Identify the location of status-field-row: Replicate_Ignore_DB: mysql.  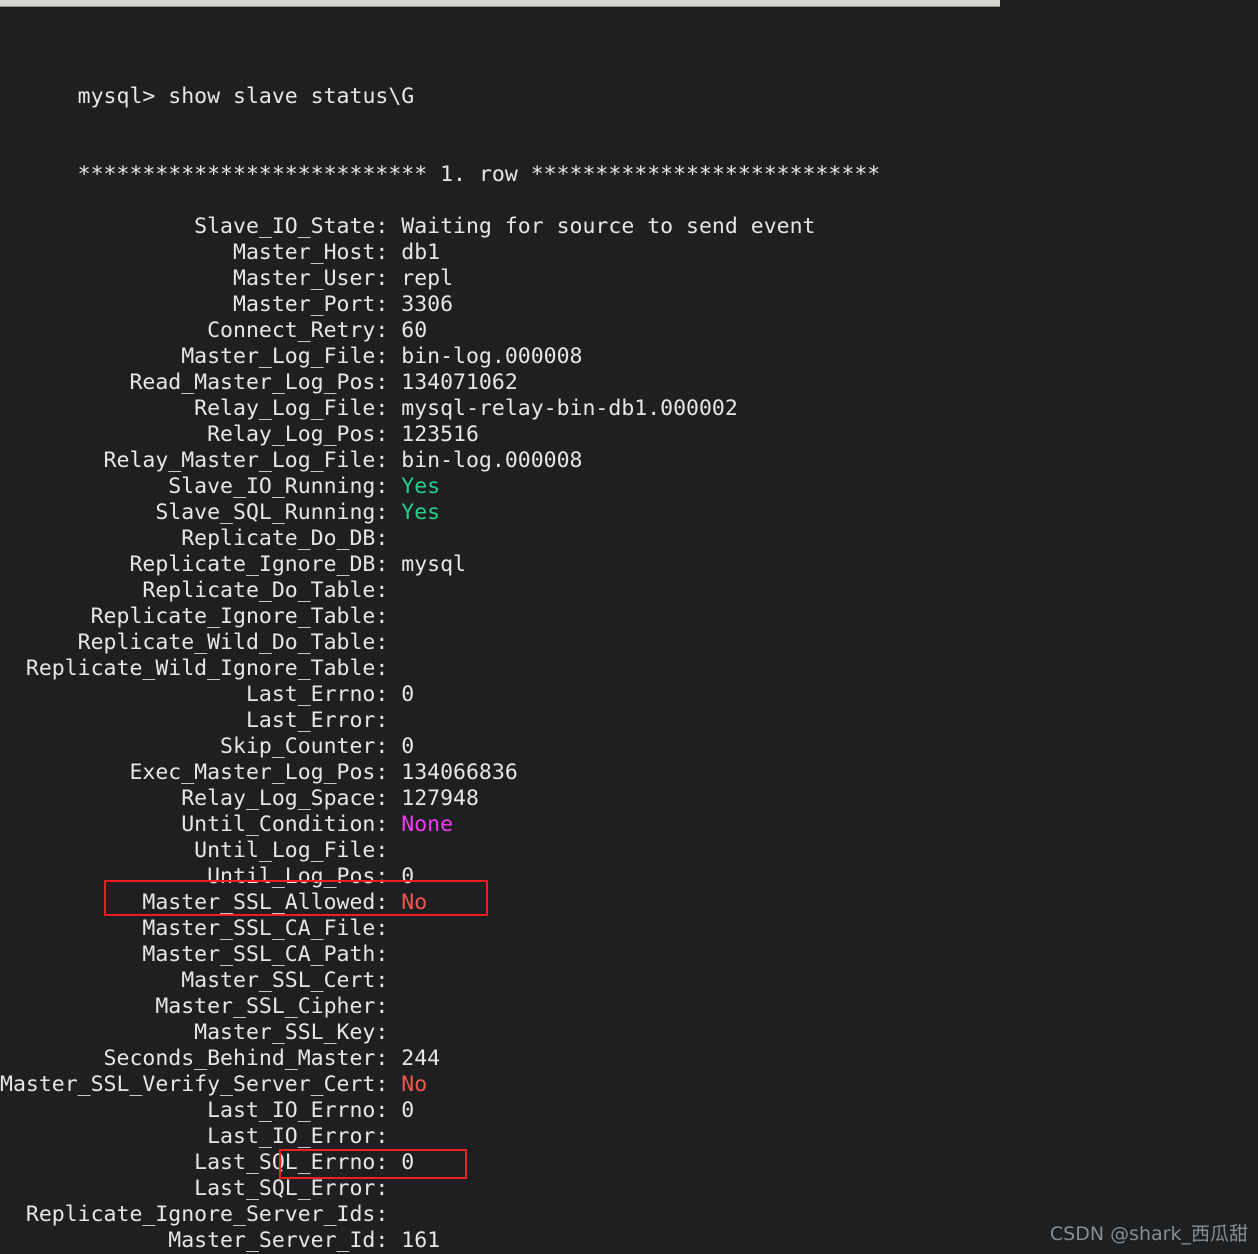
(629, 565).